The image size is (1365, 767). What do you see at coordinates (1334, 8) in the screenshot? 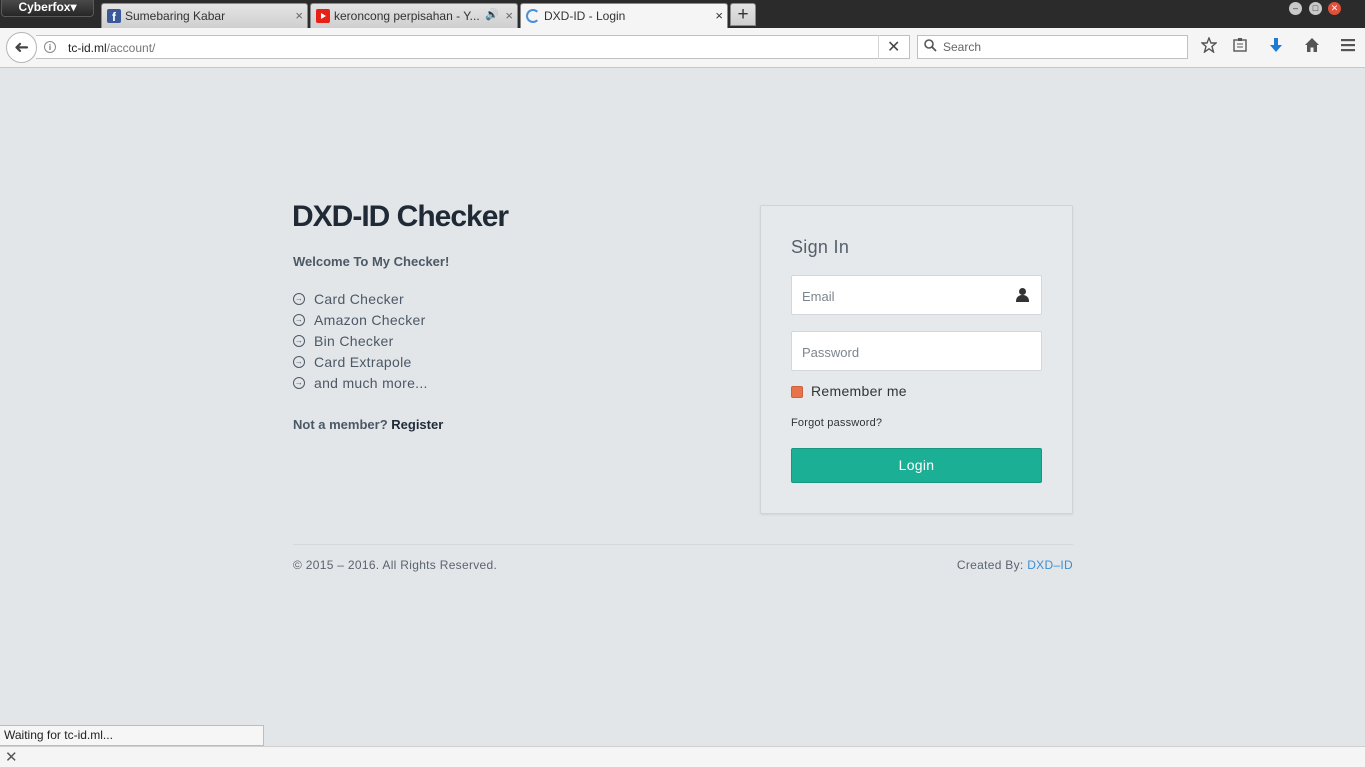
I see `close-window-button: ✕` at bounding box center [1334, 8].